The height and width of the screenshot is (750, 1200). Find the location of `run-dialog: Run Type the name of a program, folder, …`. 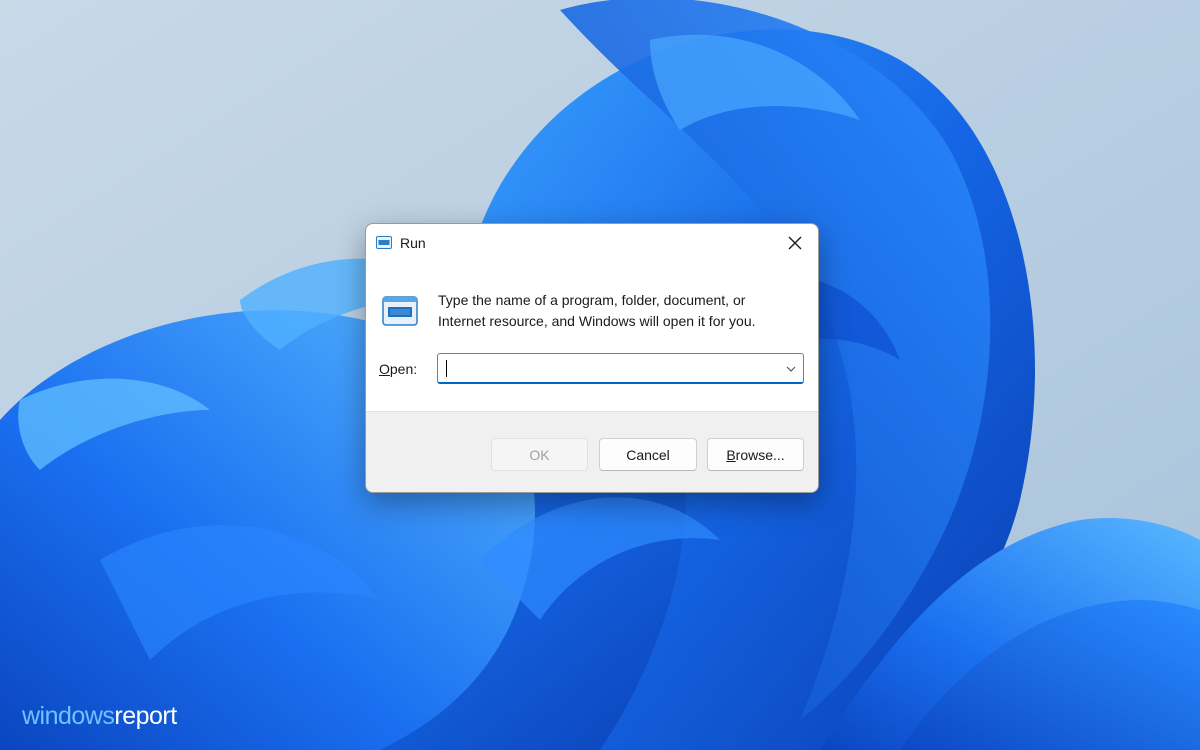

run-dialog: Run Type the name of a program, folder, … is located at coordinates (592, 358).